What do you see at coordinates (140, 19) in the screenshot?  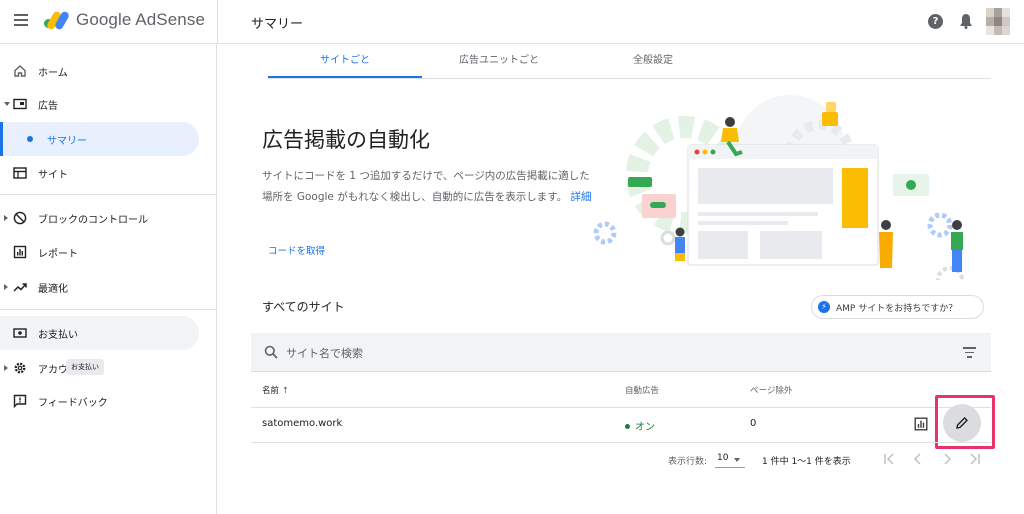 I see `app-name: Google AdSense` at bounding box center [140, 19].